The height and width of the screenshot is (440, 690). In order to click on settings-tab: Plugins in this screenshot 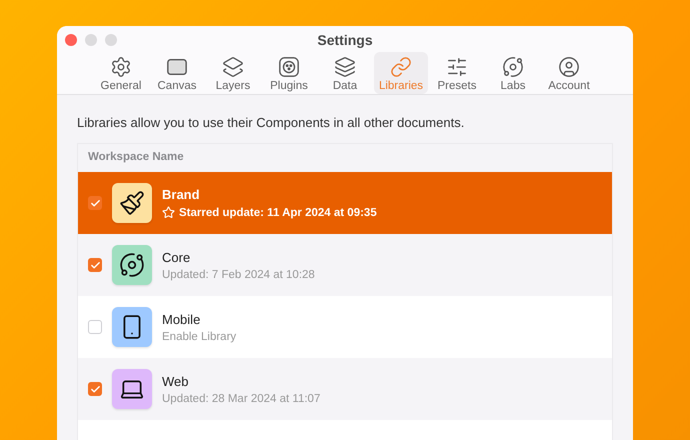, I will do `click(289, 73)`.